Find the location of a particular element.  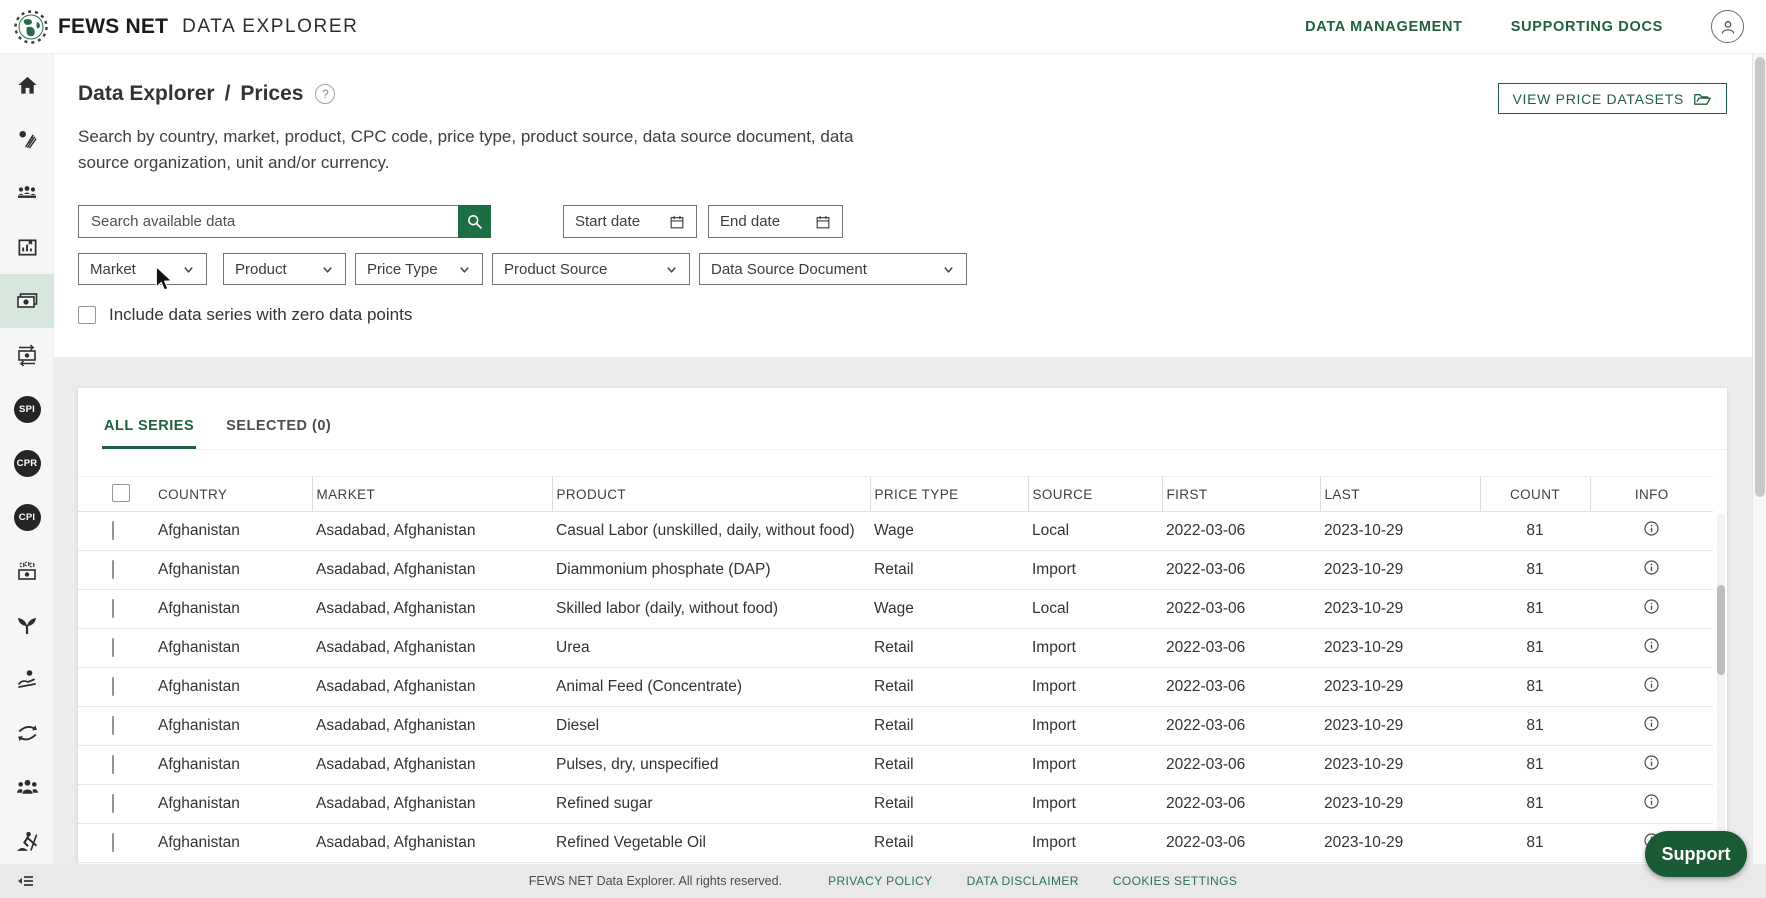

privacy-policy-link: PRIVACY POLICY is located at coordinates (880, 881).